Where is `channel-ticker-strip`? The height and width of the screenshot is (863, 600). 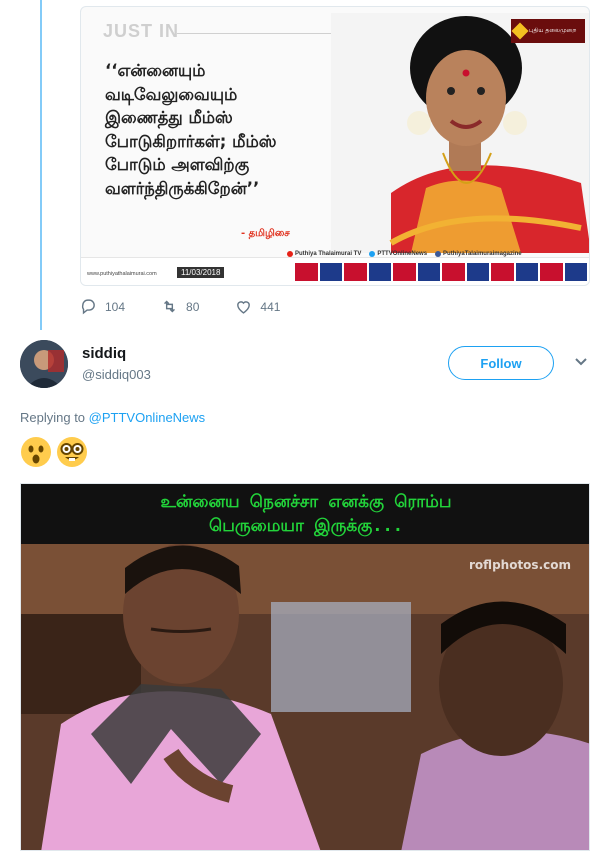
channel-ticker-strip is located at coordinates (441, 272).